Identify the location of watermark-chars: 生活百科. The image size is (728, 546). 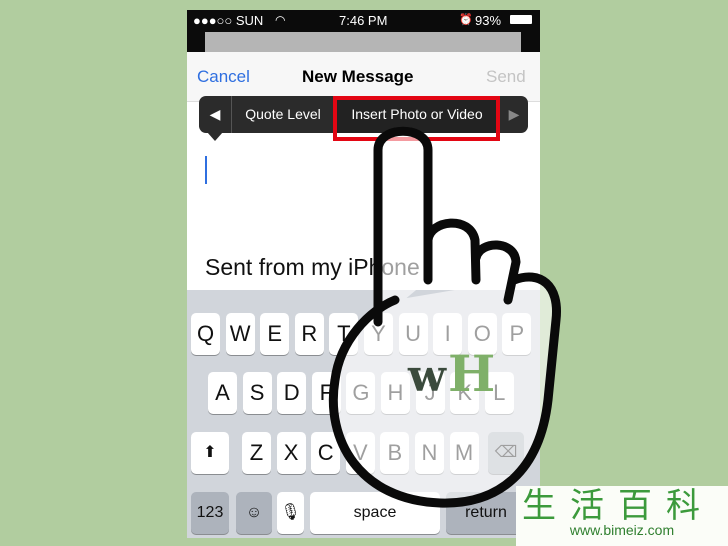
(618, 506).